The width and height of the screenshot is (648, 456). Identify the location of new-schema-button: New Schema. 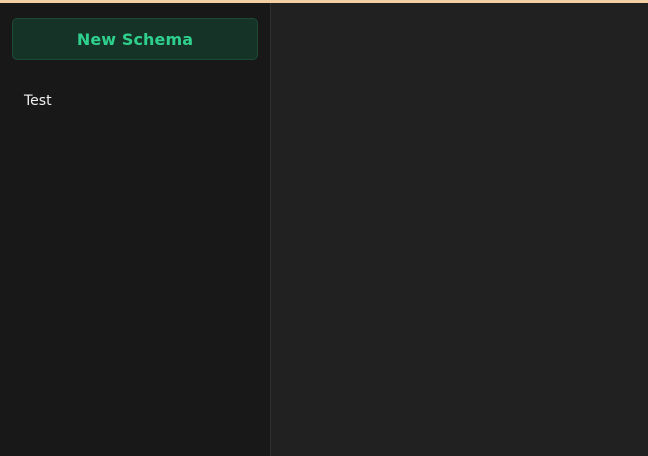
(135, 39).